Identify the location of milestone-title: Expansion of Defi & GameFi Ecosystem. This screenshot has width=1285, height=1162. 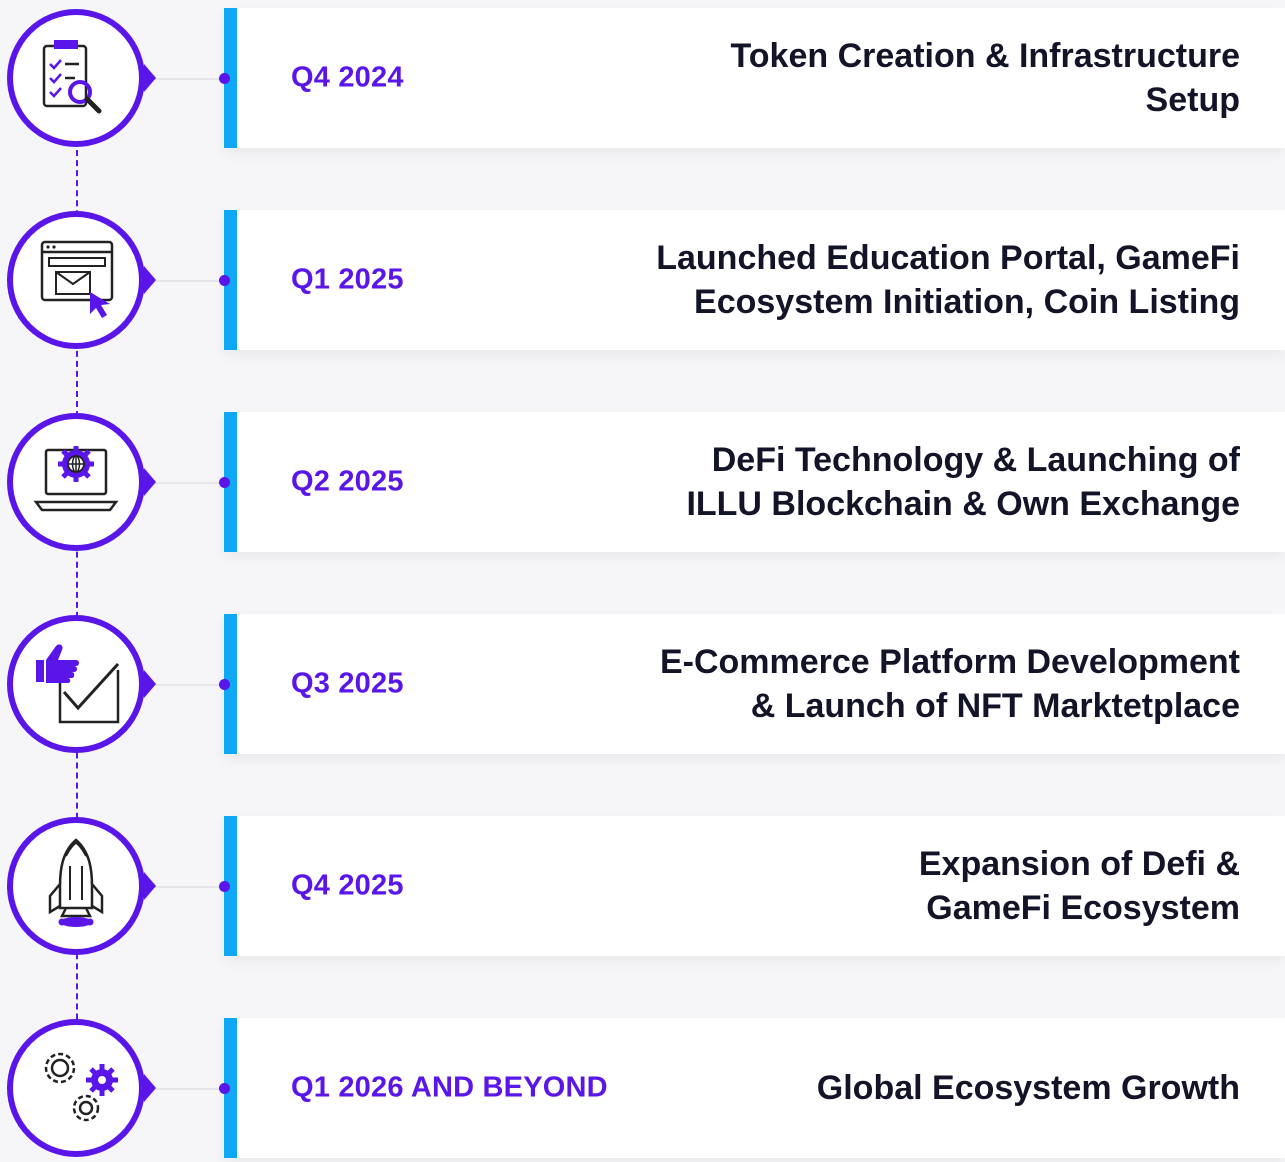
(880, 886).